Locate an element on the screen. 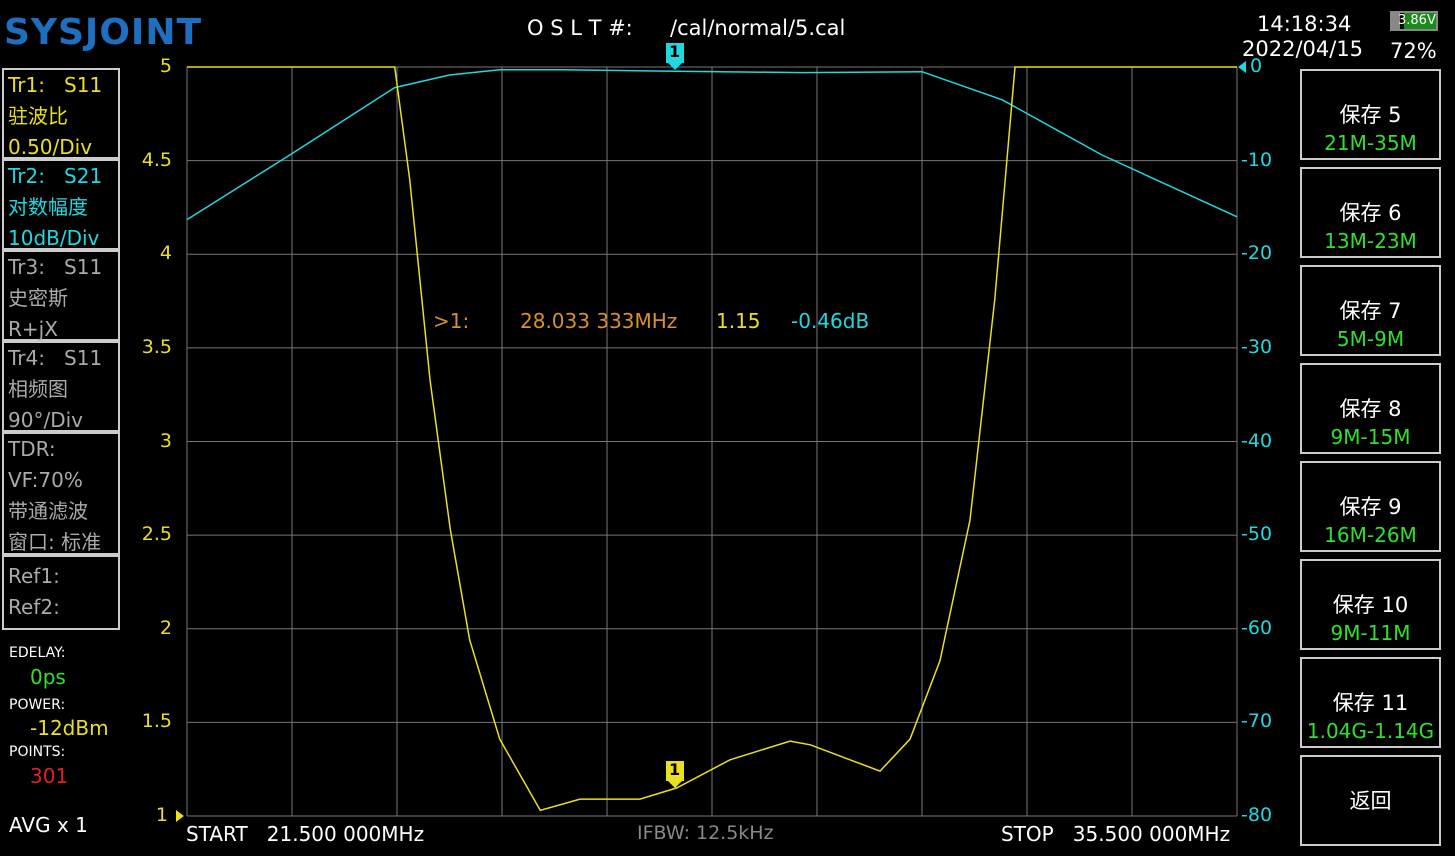 This screenshot has height=856, width=1455. save-slot-button-3: 保存 8 9M-15M is located at coordinates (1370, 408).